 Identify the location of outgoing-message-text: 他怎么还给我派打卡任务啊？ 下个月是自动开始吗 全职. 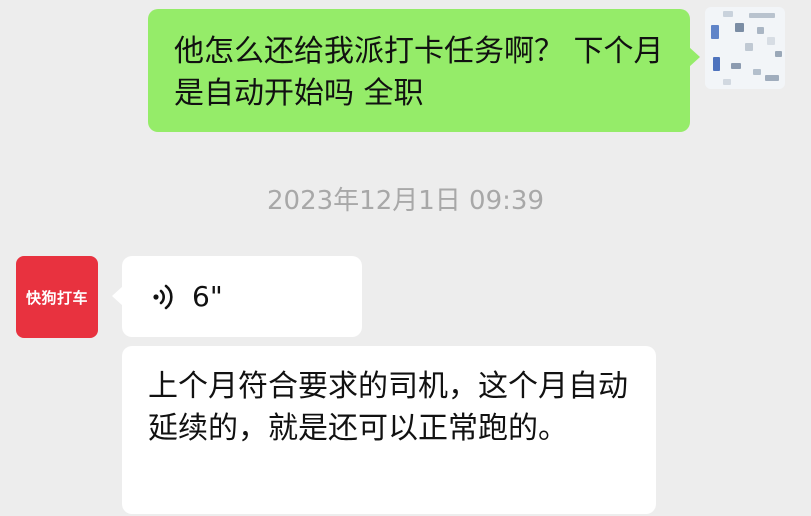
(419, 72).